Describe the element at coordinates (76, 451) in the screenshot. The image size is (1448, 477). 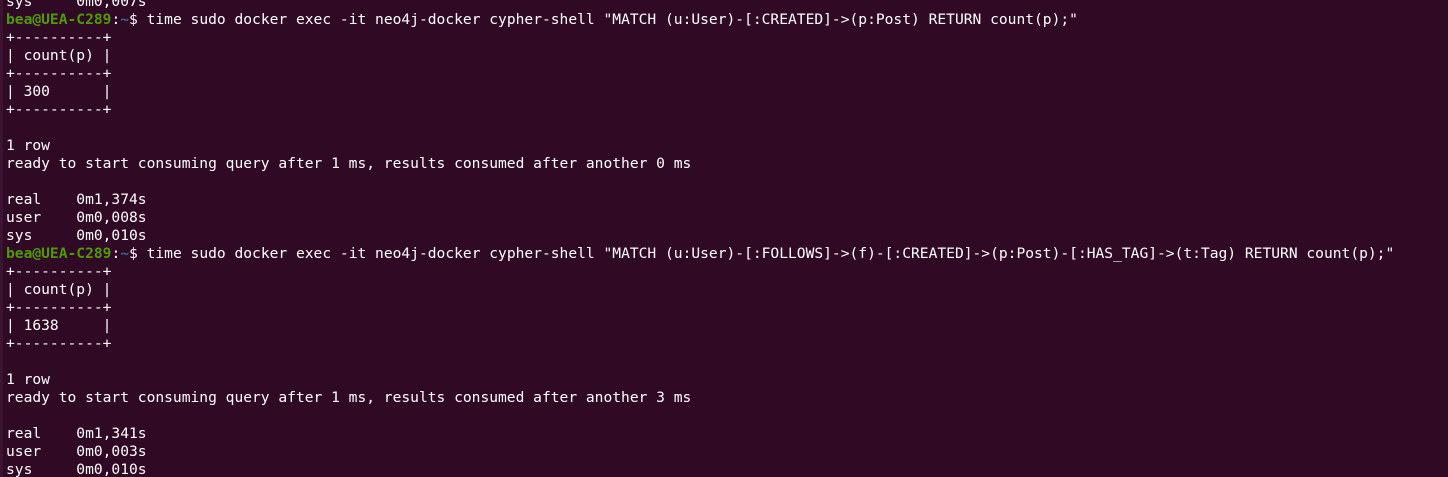
I see `output-line: user 0m0,003s` at that location.